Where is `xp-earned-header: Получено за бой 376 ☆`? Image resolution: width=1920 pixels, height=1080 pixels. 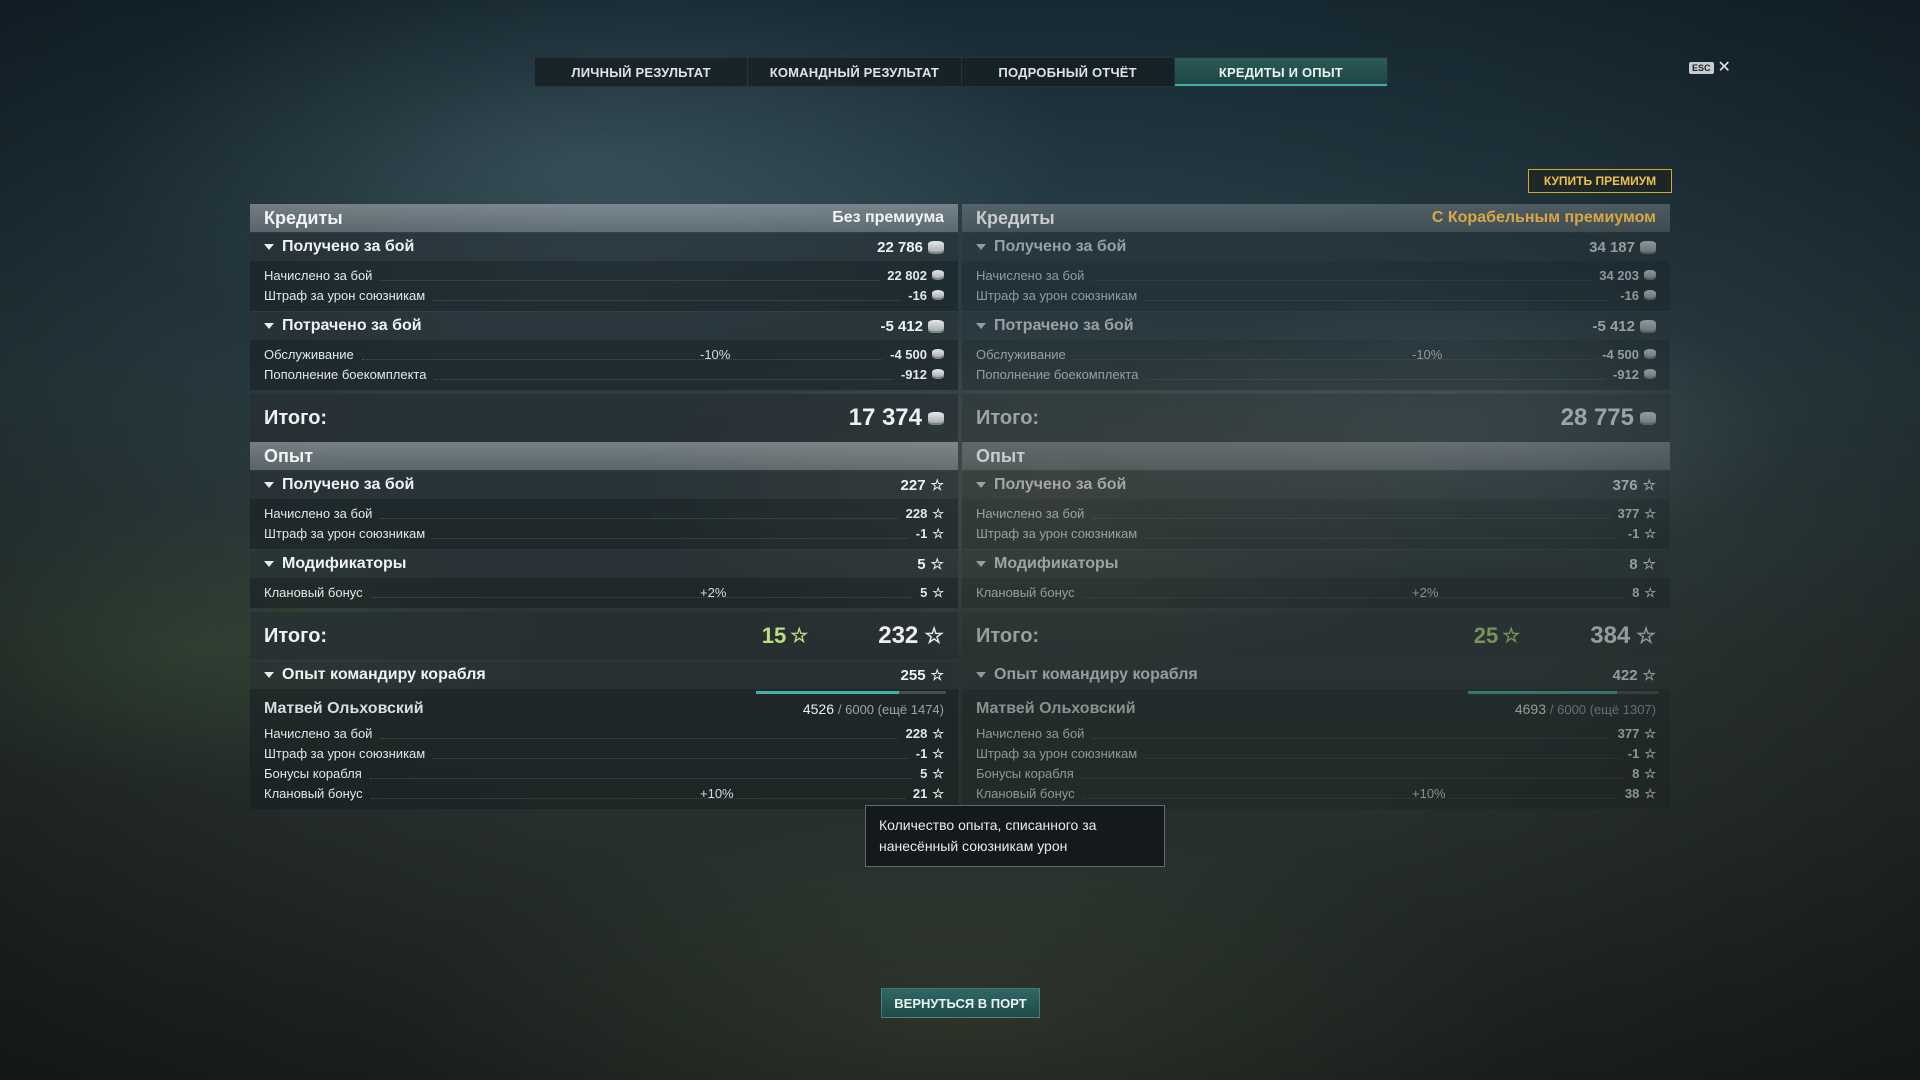
xp-earned-header: Получено за бой 376 ☆ is located at coordinates (1316, 484).